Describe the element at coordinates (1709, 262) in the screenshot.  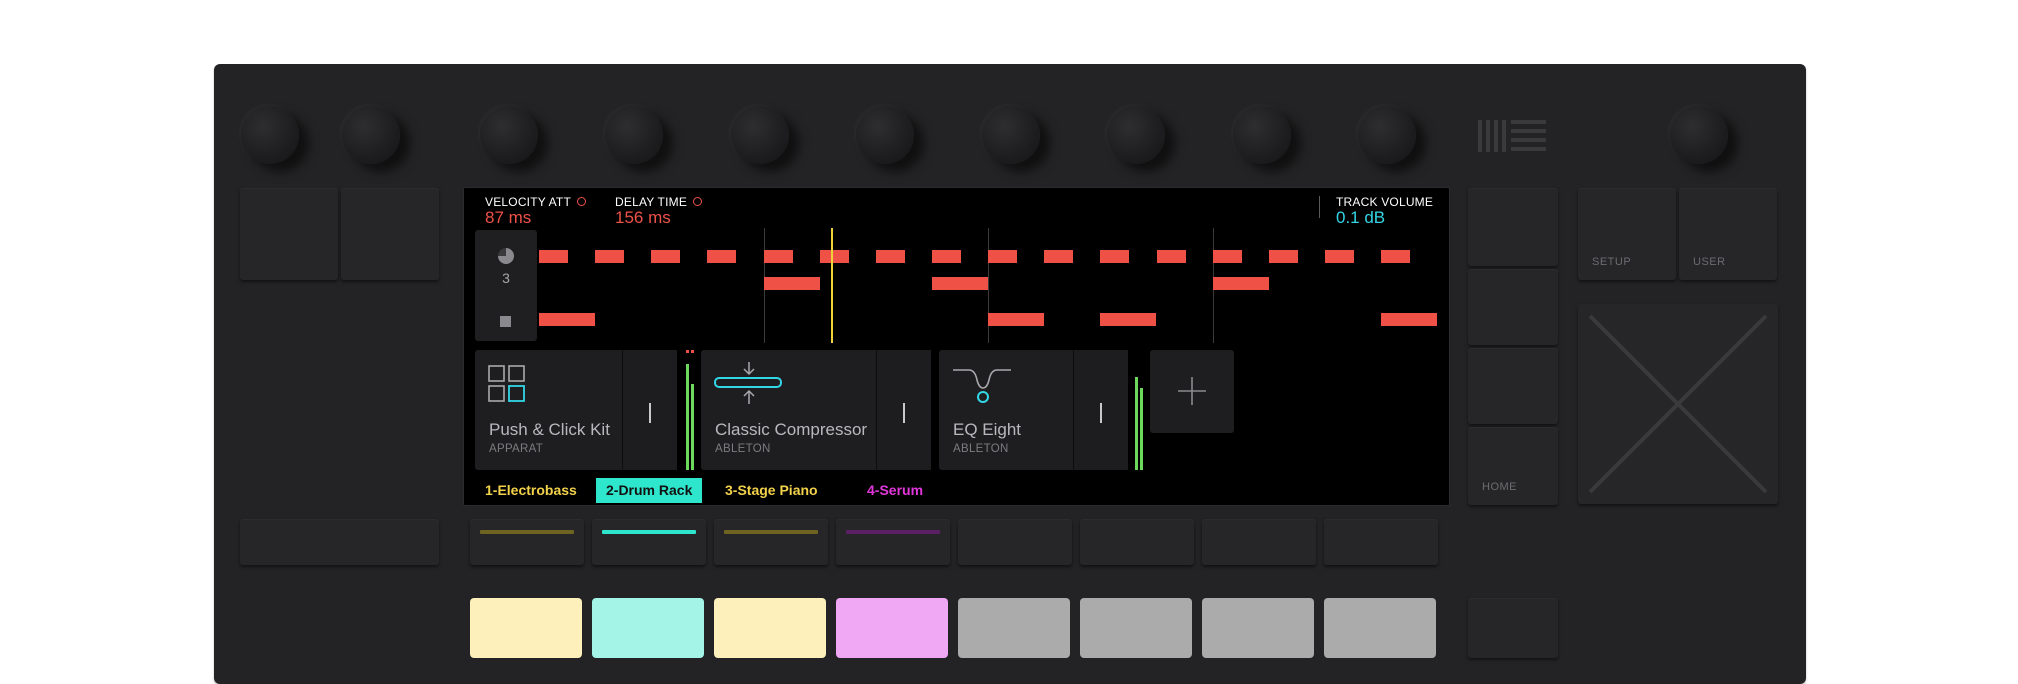
I see `user-button-label: USER` at that location.